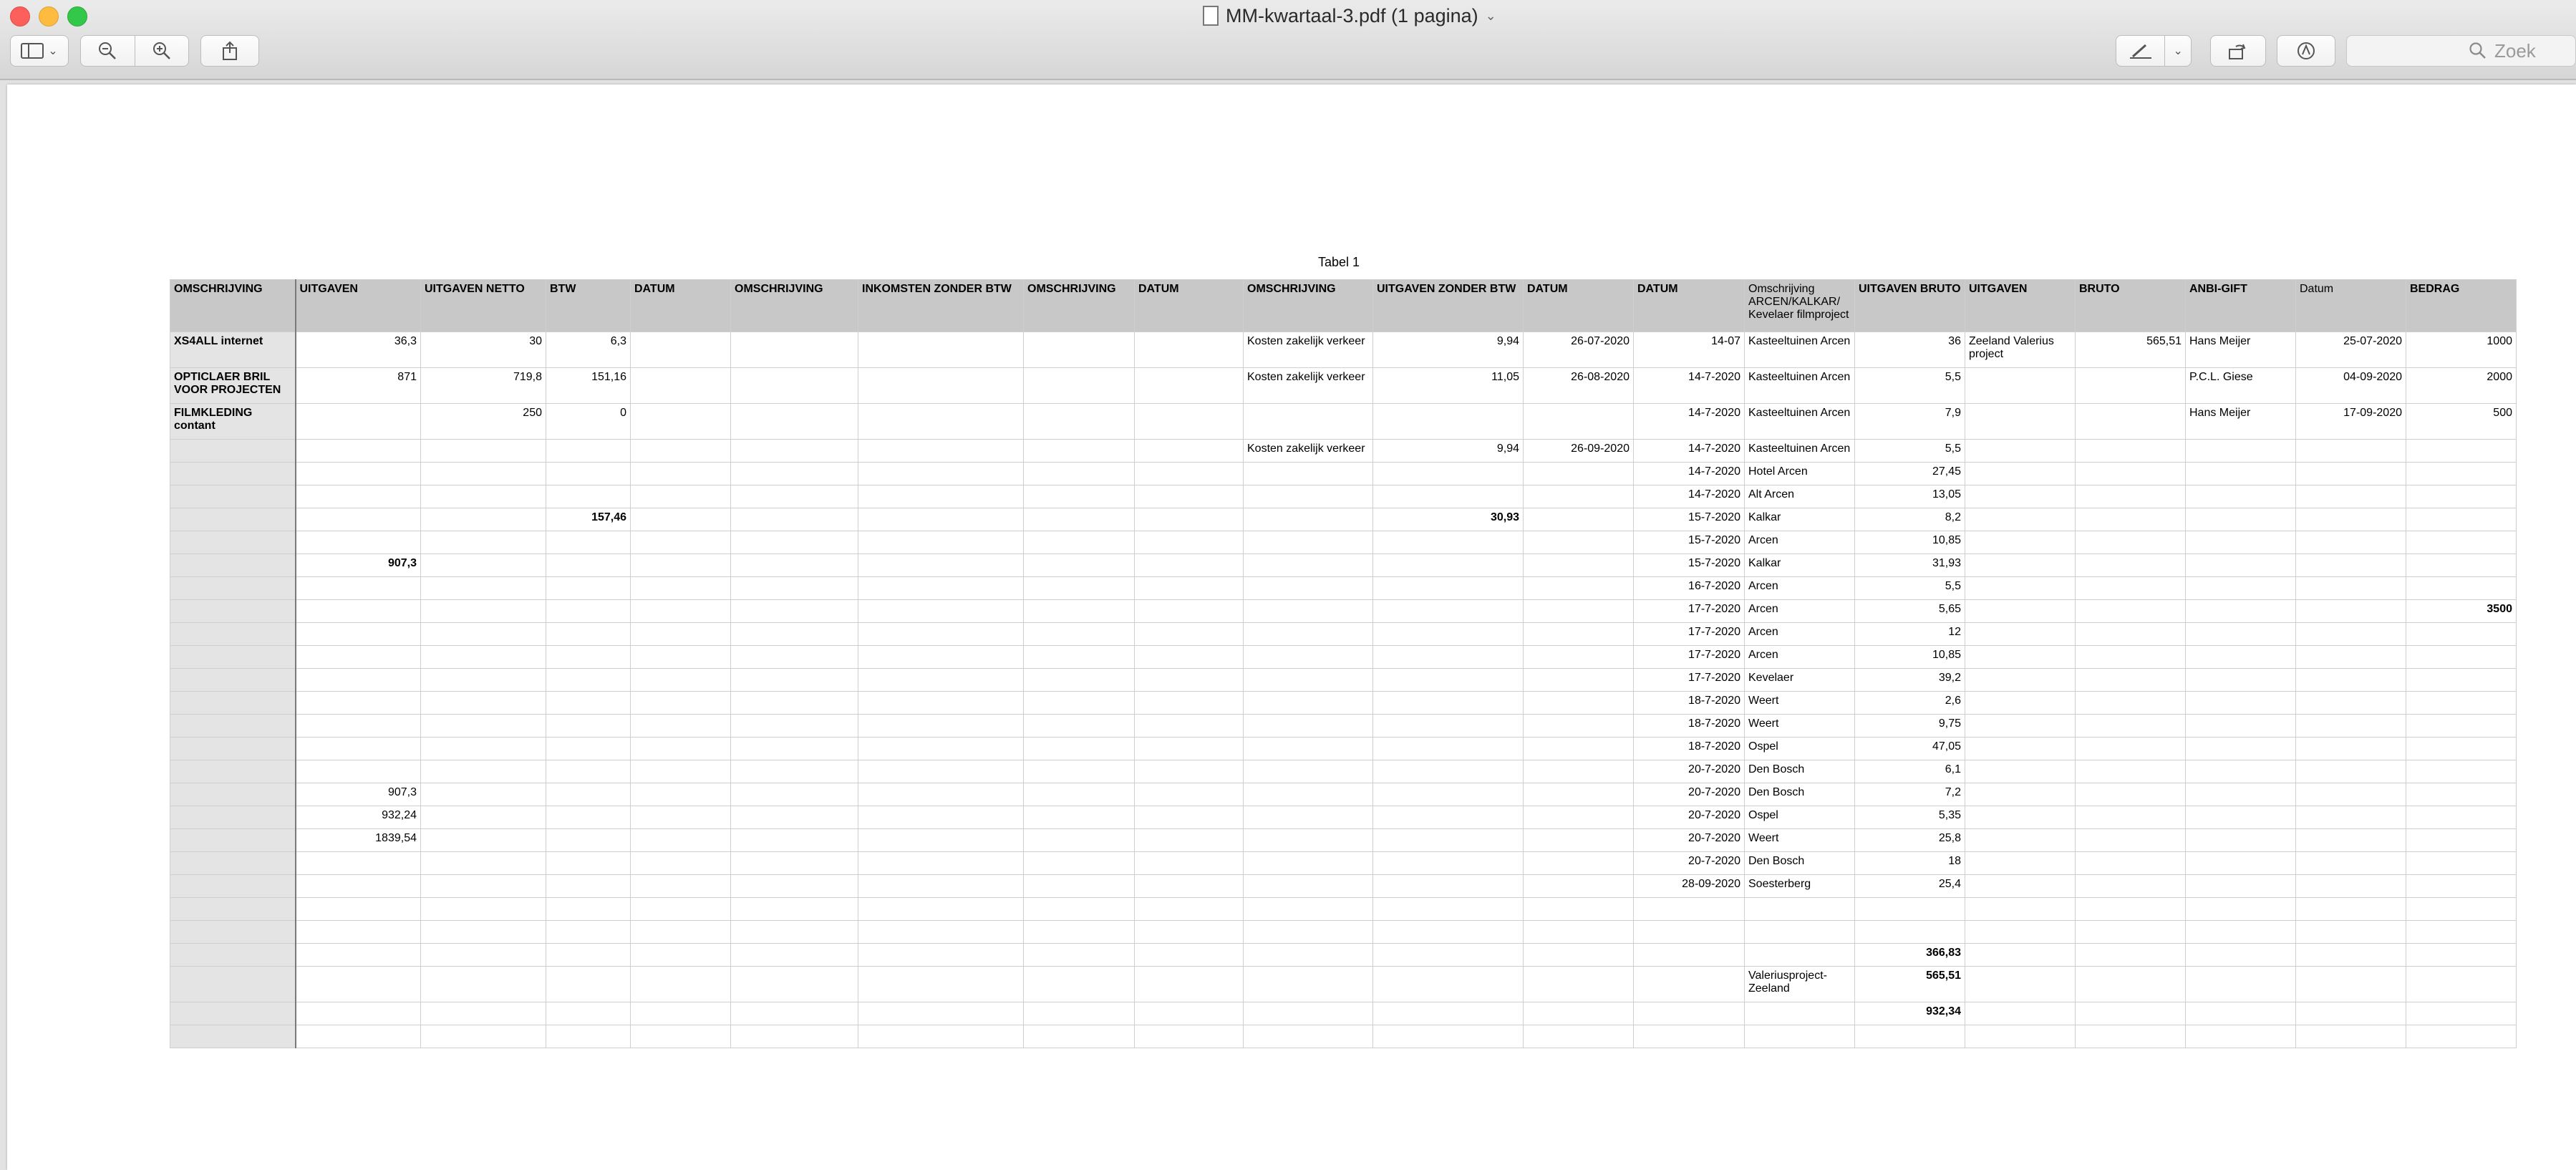 Image resolution: width=2576 pixels, height=1170 pixels. I want to click on markup-button, so click(2140, 51).